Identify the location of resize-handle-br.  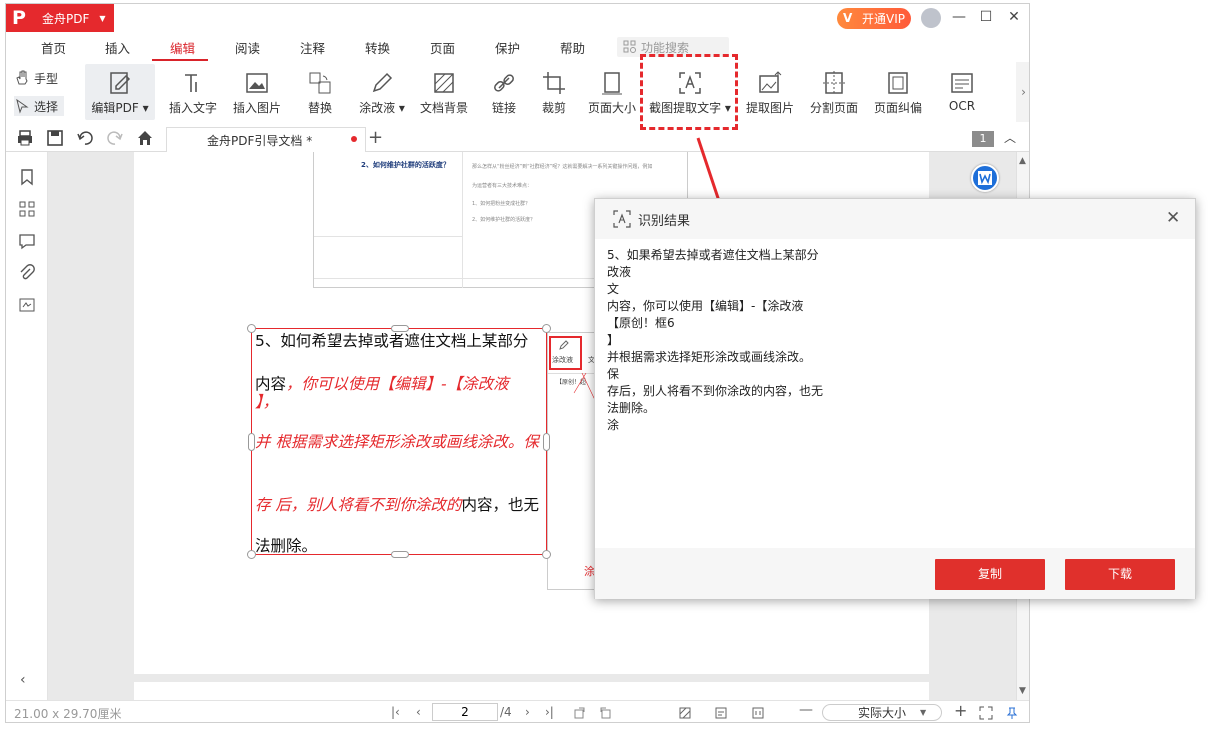
(546, 554).